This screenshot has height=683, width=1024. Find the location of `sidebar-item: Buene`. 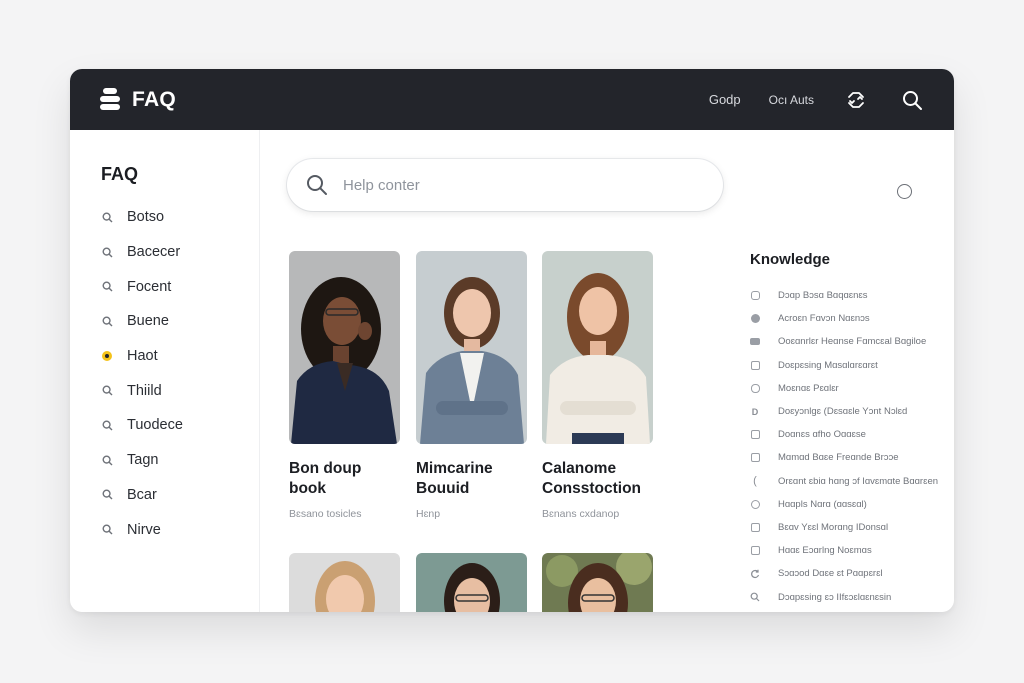

sidebar-item: Buene is located at coordinates (180, 321).